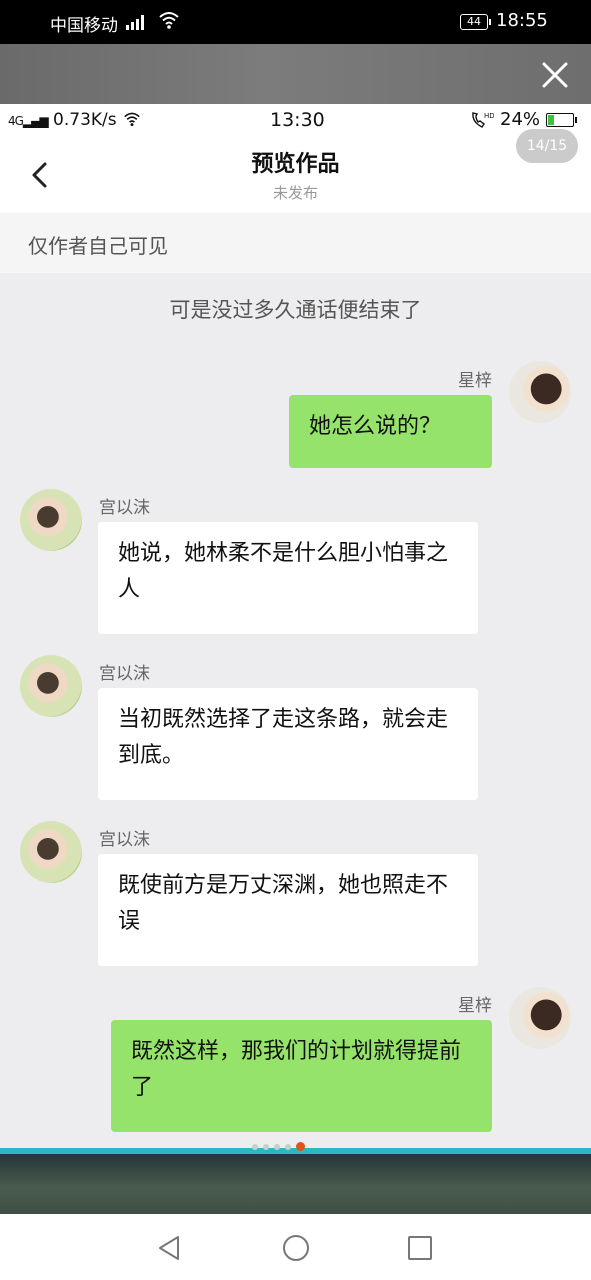 The image size is (591, 1280). I want to click on inner-status-bar: 4G▂▄▆ 0.73K/s 13:30 HD 24%, so click(295, 120).